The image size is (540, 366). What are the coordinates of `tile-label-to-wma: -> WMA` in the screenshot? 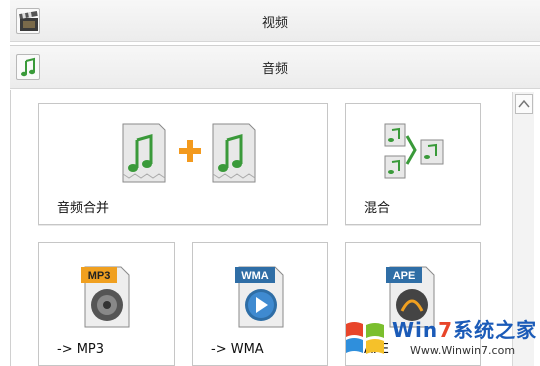 It's located at (237, 349).